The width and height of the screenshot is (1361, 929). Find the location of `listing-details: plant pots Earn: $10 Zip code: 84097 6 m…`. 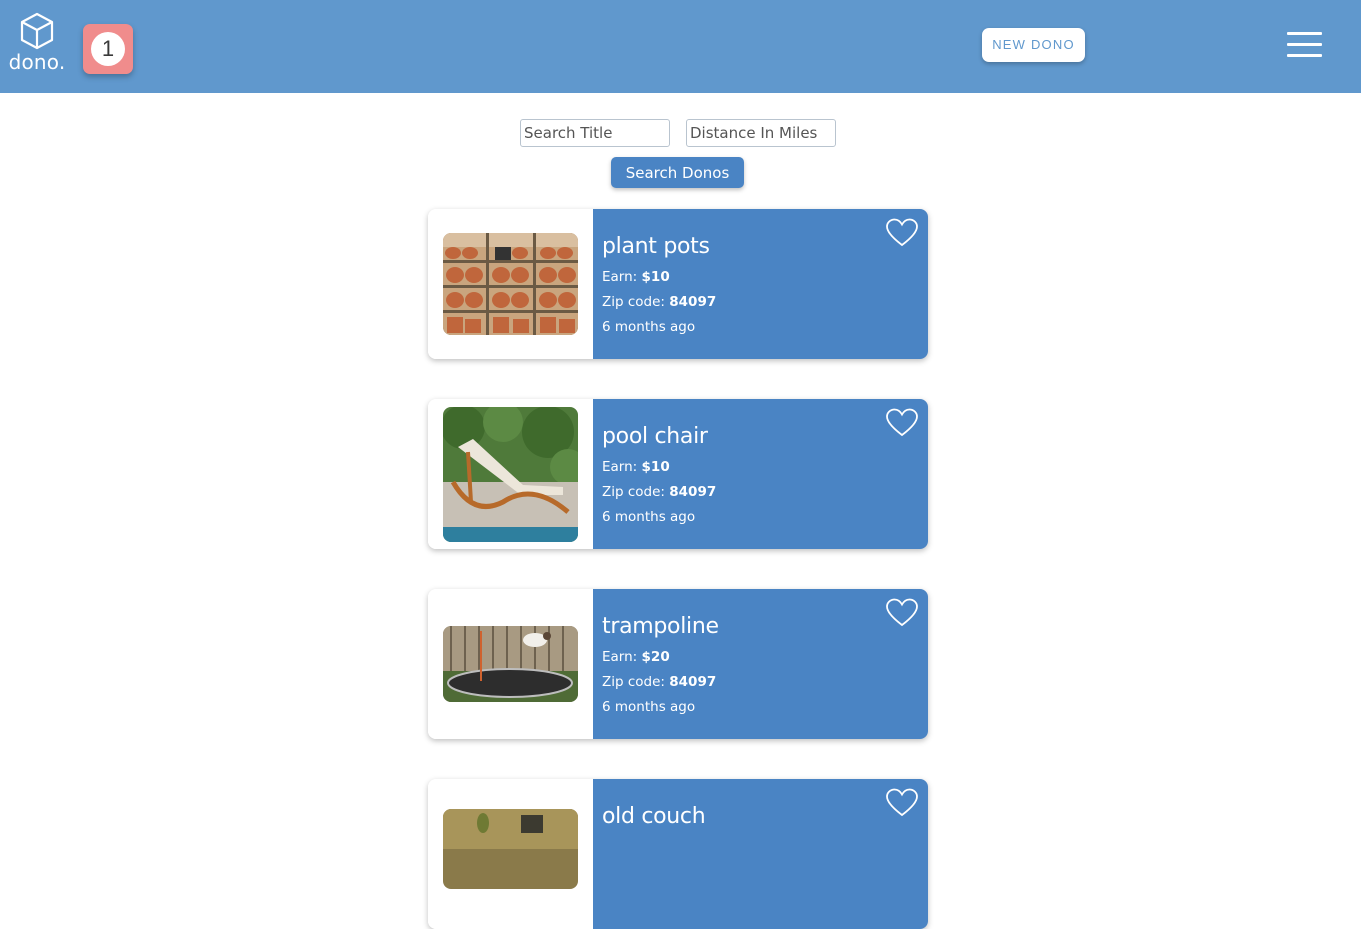

listing-details: plant pots Earn: $10 Zip code: 84097 6 m… is located at coordinates (760, 284).